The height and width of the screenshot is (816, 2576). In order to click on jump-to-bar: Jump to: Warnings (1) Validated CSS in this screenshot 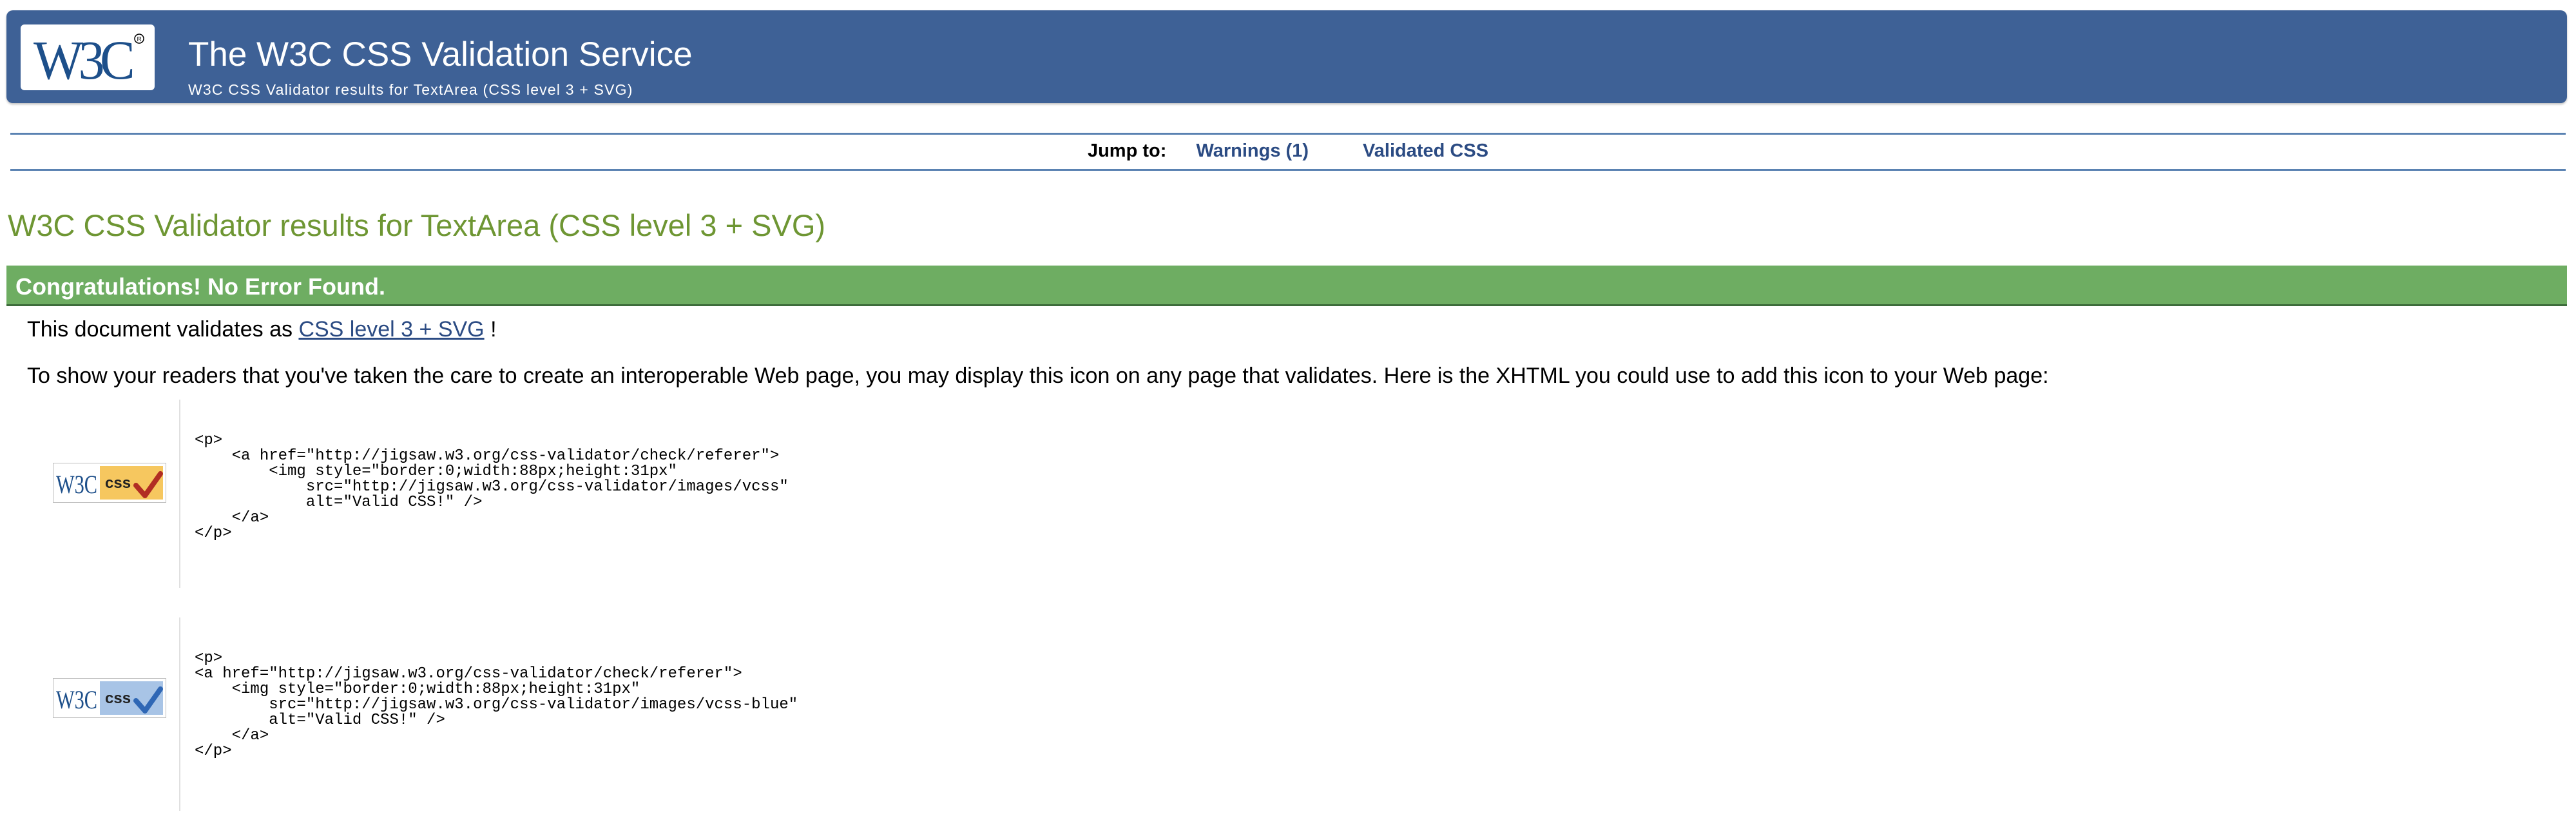, I will do `click(1288, 152)`.